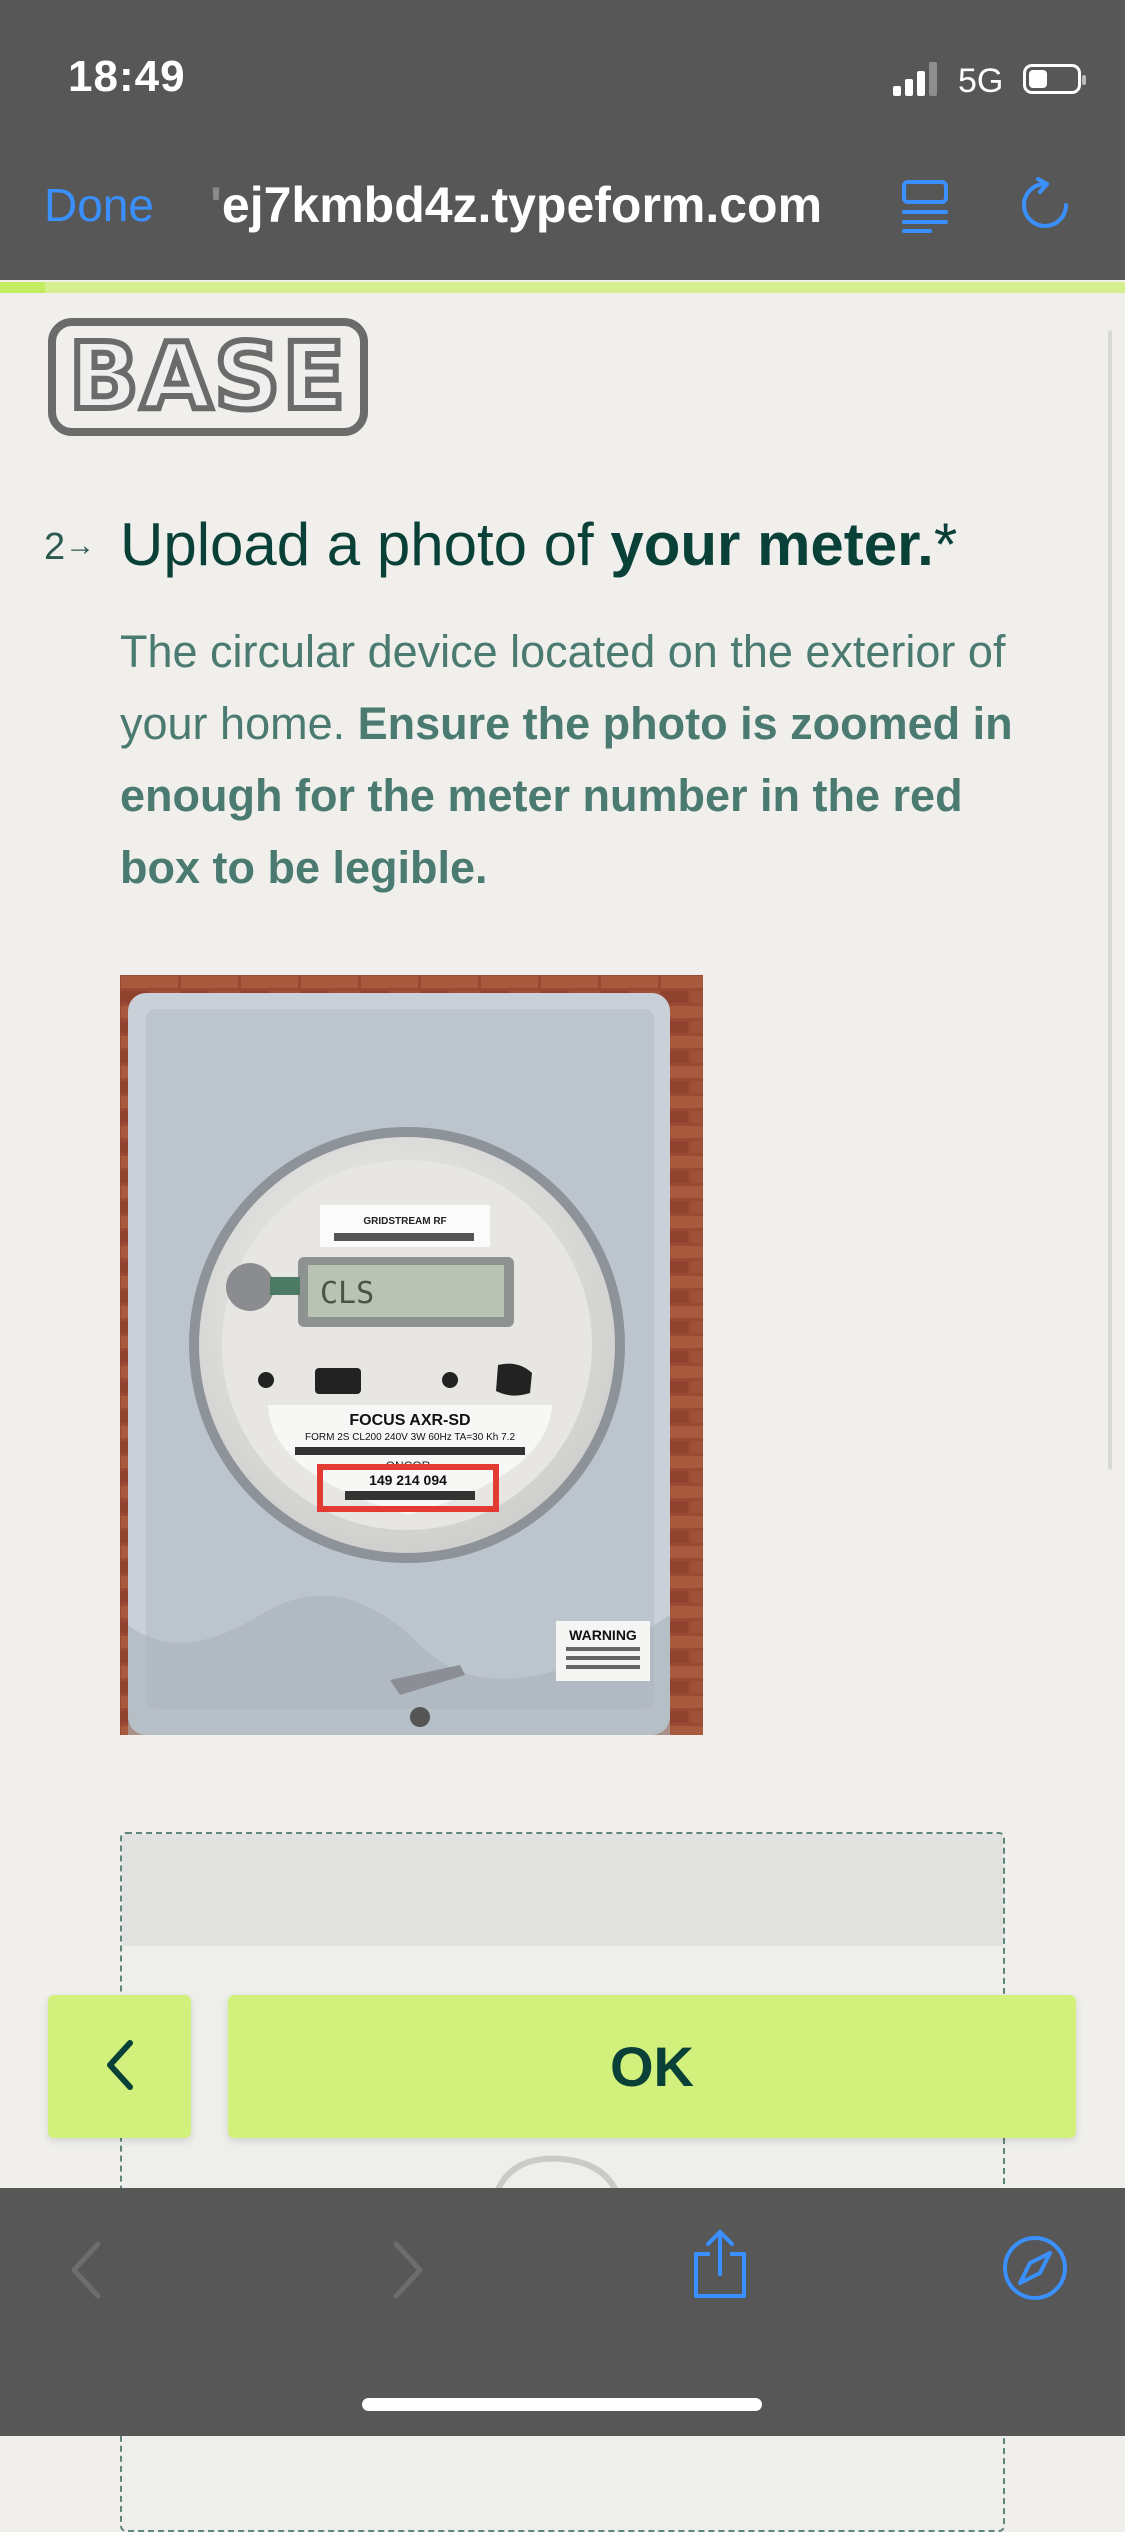 This screenshot has height=2532, width=1125. What do you see at coordinates (365, 544) in the screenshot?
I see `question-title-normal: Upload a photo of` at bounding box center [365, 544].